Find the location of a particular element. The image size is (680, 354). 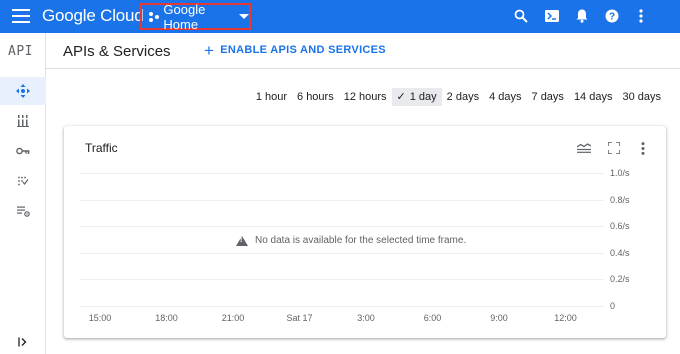

enable-apis-label: ENABLE APIS AND SERVICES is located at coordinates (303, 50).